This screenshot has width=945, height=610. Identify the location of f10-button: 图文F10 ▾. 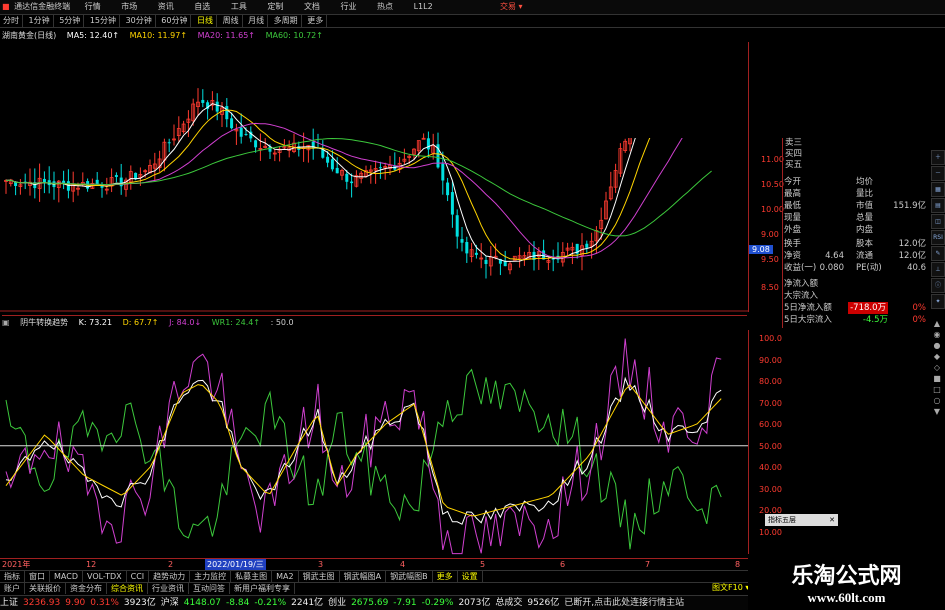
(730, 587).